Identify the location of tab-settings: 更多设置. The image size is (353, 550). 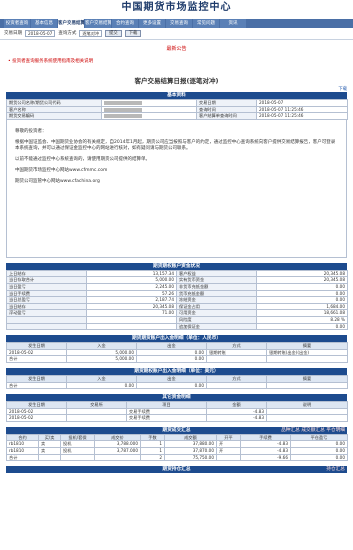
(152, 23).